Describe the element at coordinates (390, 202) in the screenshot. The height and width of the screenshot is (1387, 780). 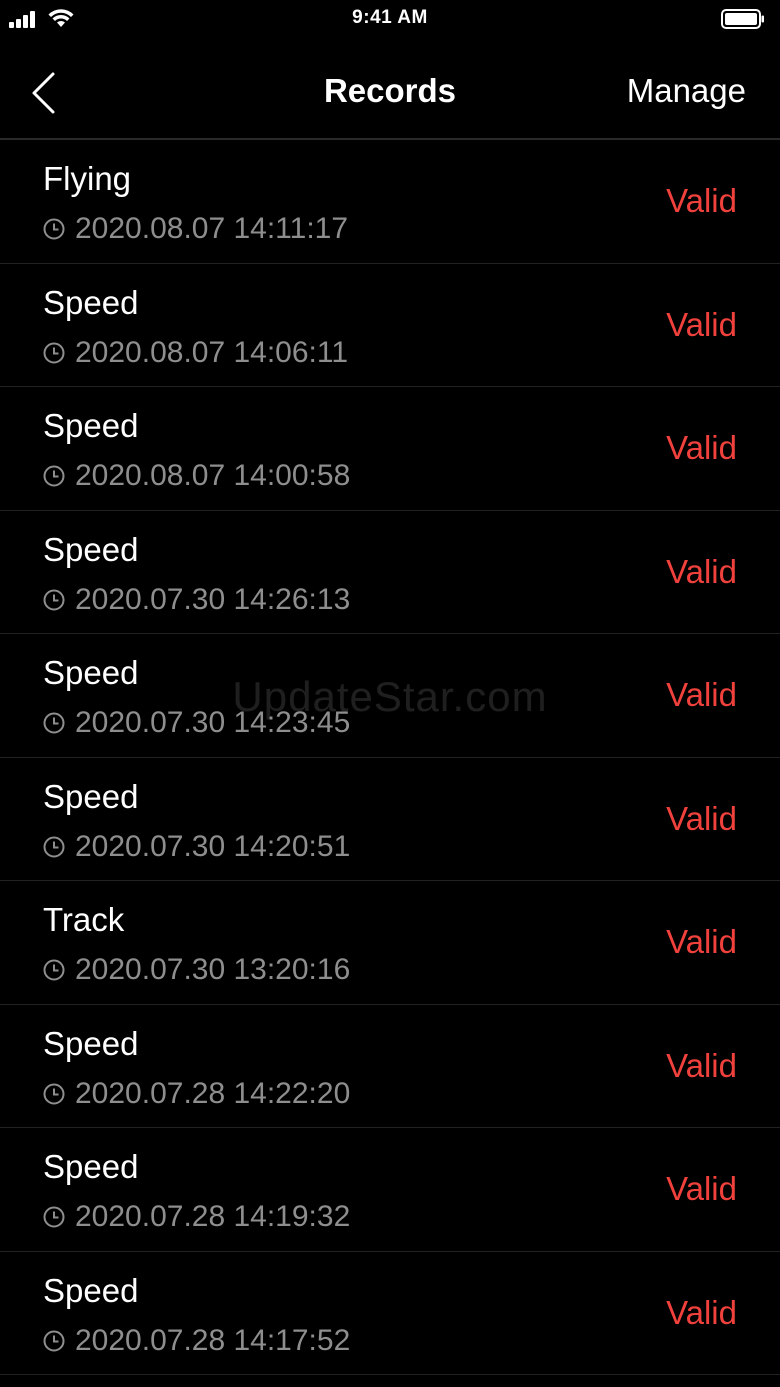
I see `record-row: Flying 2020.08.07 14:11:17 Valid` at that location.